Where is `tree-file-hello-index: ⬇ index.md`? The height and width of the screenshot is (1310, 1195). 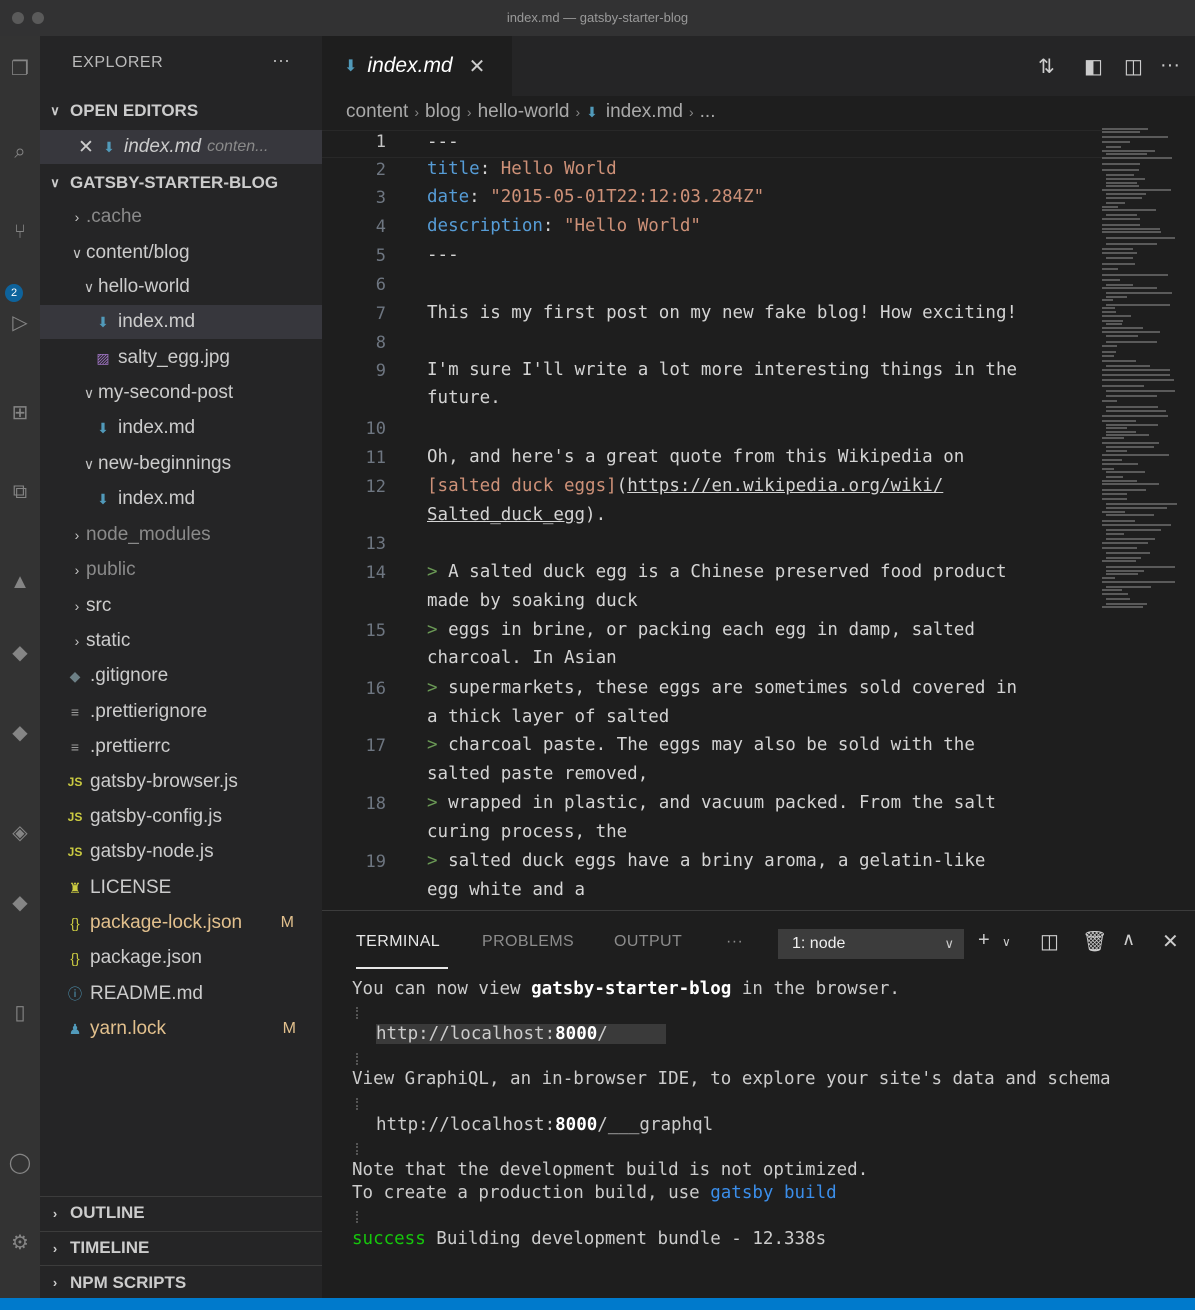 tree-file-hello-index: ⬇ index.md is located at coordinates (181, 322).